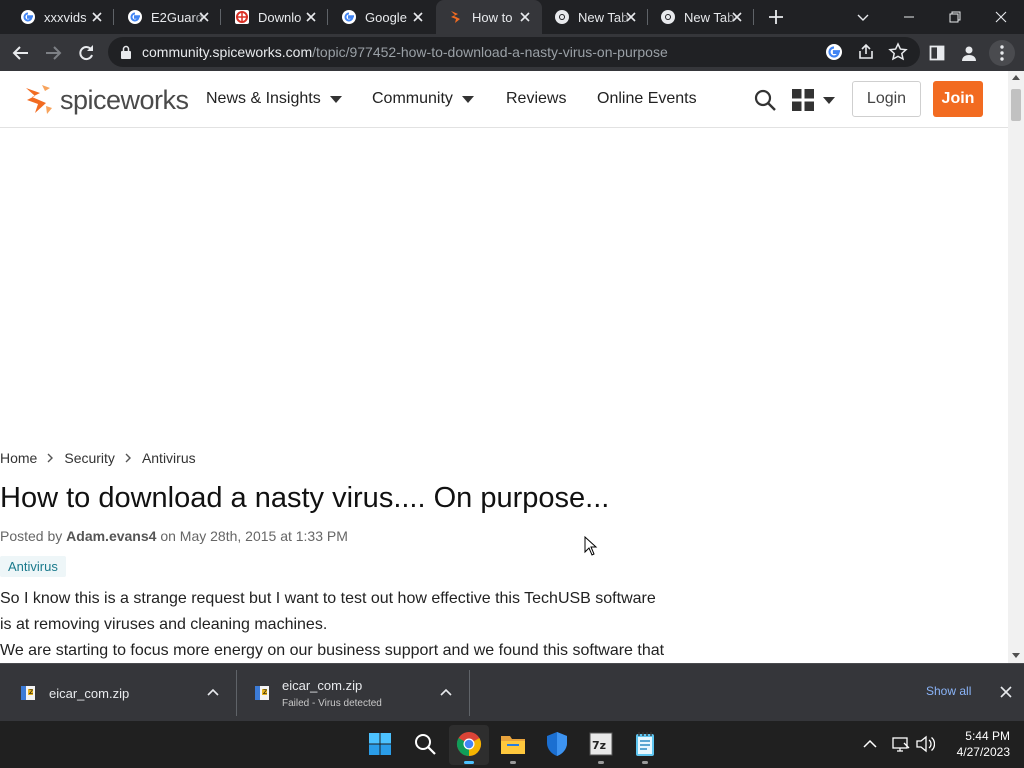 The height and width of the screenshot is (768, 1024). Describe the element at coordinates (591, 546) in the screenshot. I see `mouse-cursor-icon` at that location.